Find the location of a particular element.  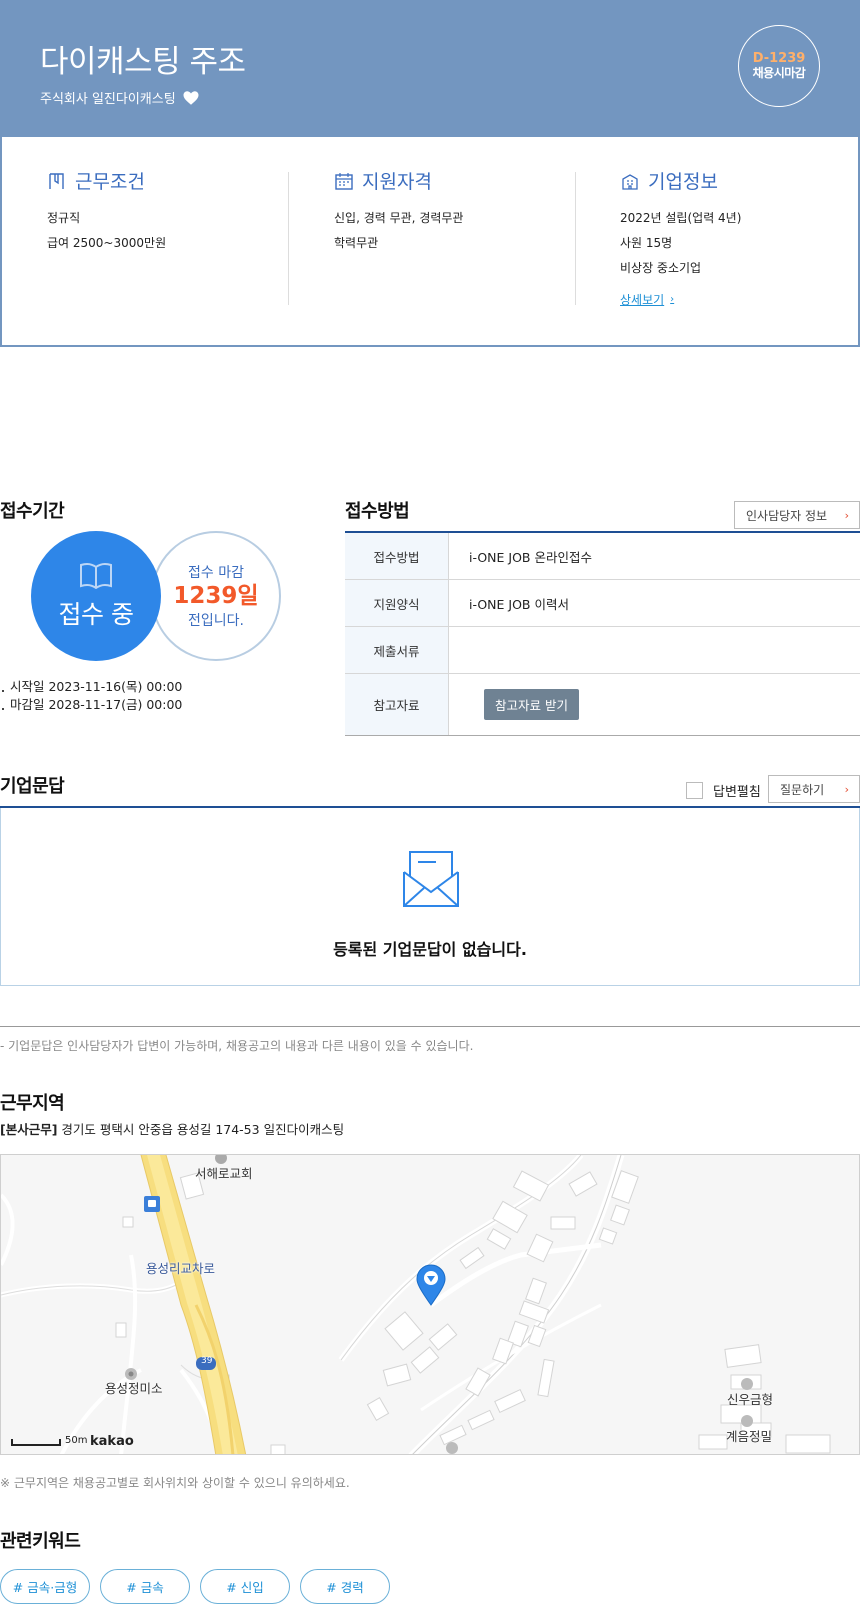

end-date: 마감일 2028-11-17(금) 00:00 is located at coordinates (91, 705).